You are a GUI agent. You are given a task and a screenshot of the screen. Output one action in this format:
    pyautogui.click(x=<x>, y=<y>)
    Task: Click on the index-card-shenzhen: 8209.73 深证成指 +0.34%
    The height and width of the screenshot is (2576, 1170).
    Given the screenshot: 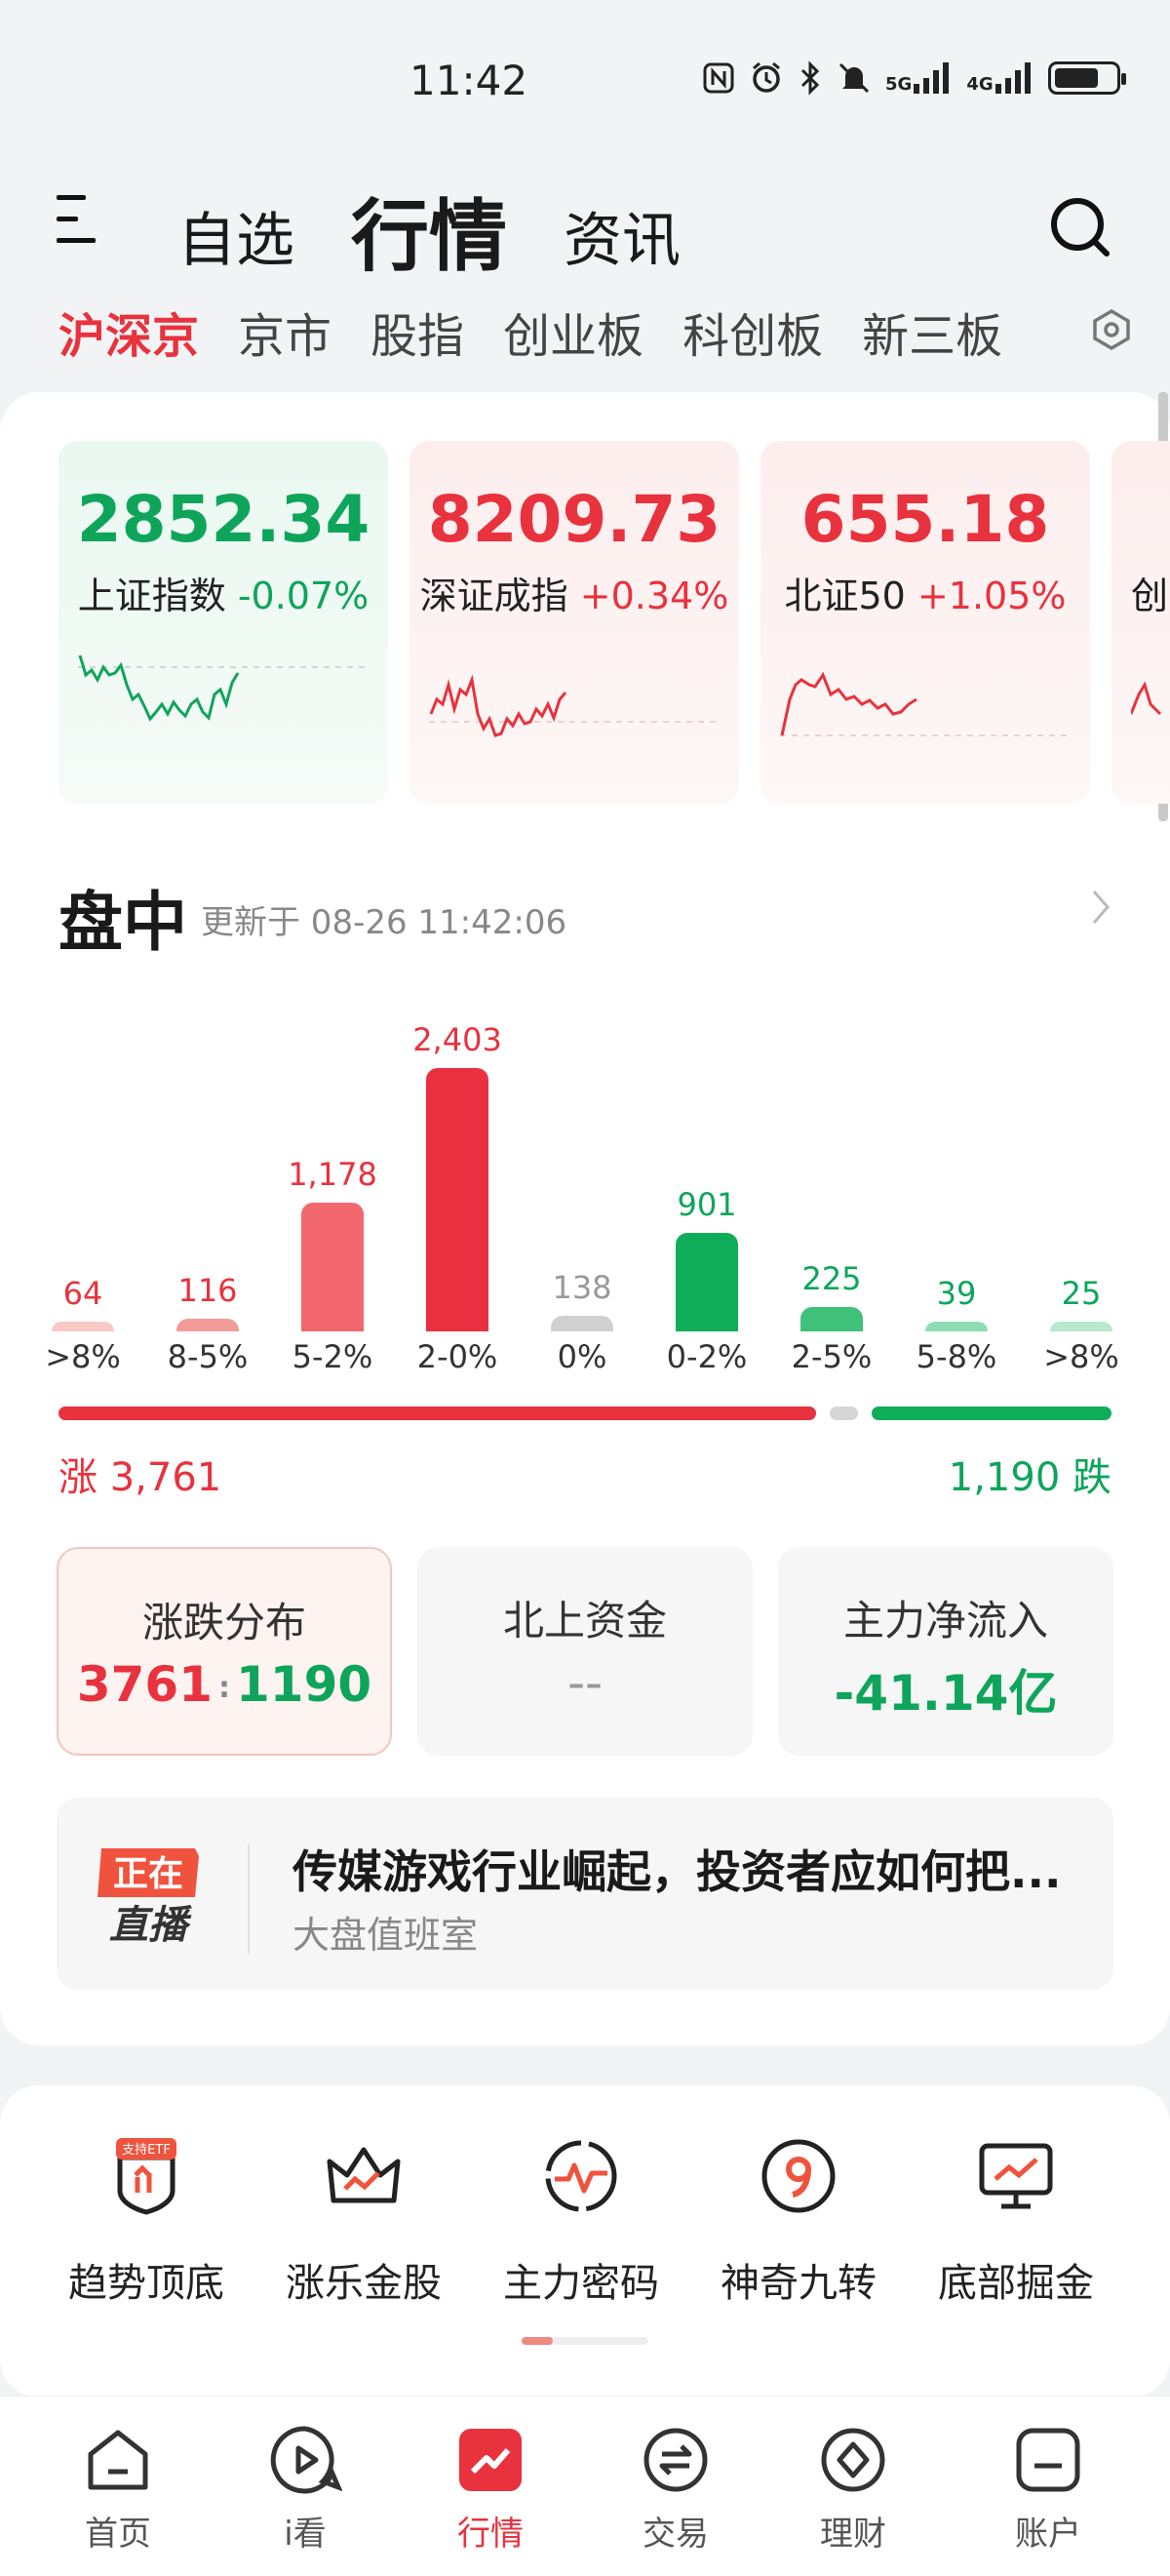 What is the action you would take?
    pyautogui.click(x=574, y=622)
    